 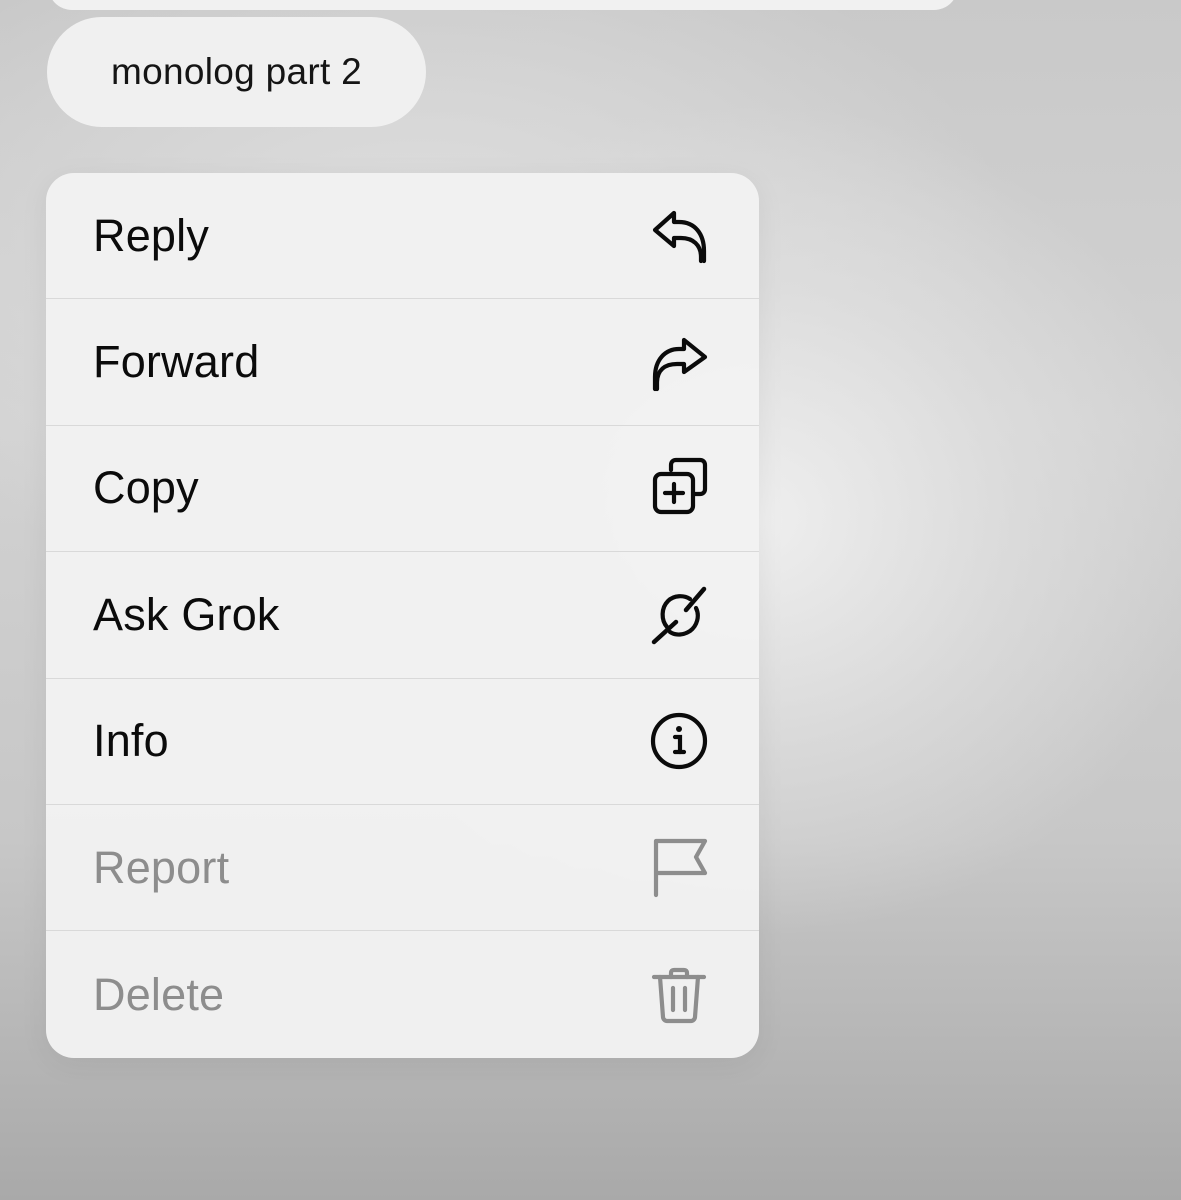 I want to click on grok-icon, so click(x=679, y=615).